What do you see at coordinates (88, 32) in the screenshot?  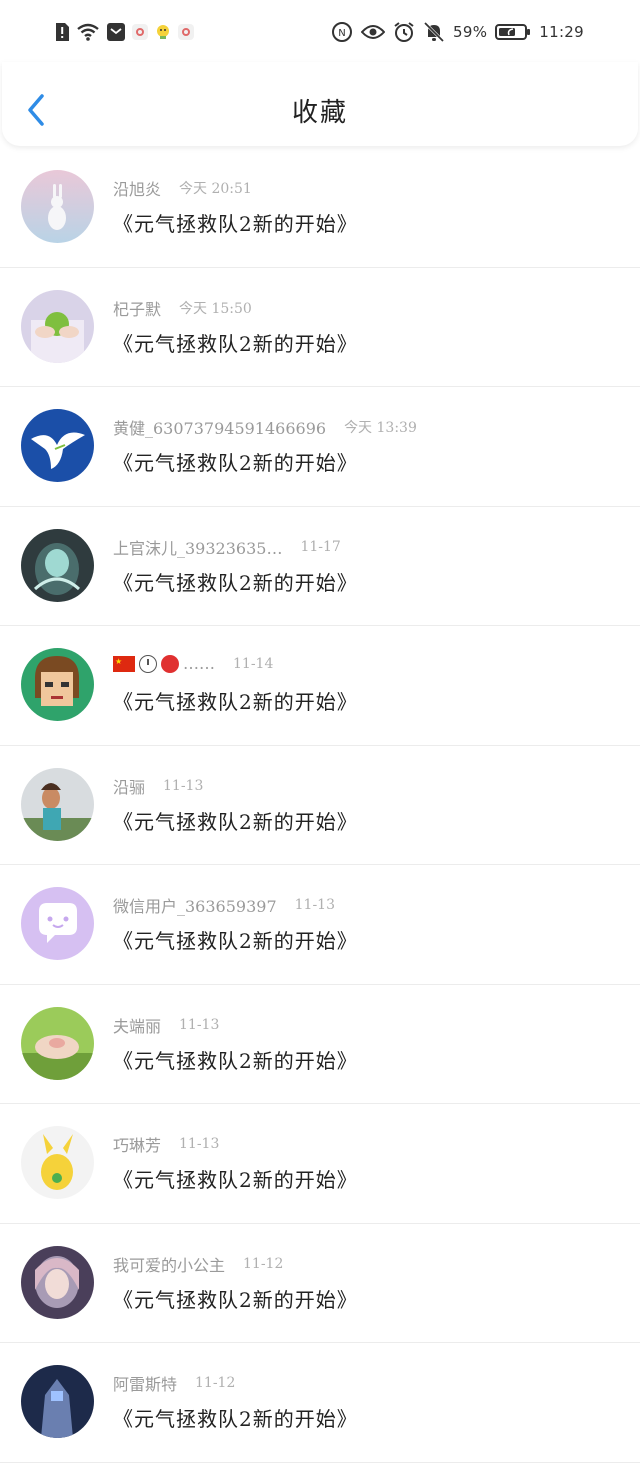 I see `wifi-icon` at bounding box center [88, 32].